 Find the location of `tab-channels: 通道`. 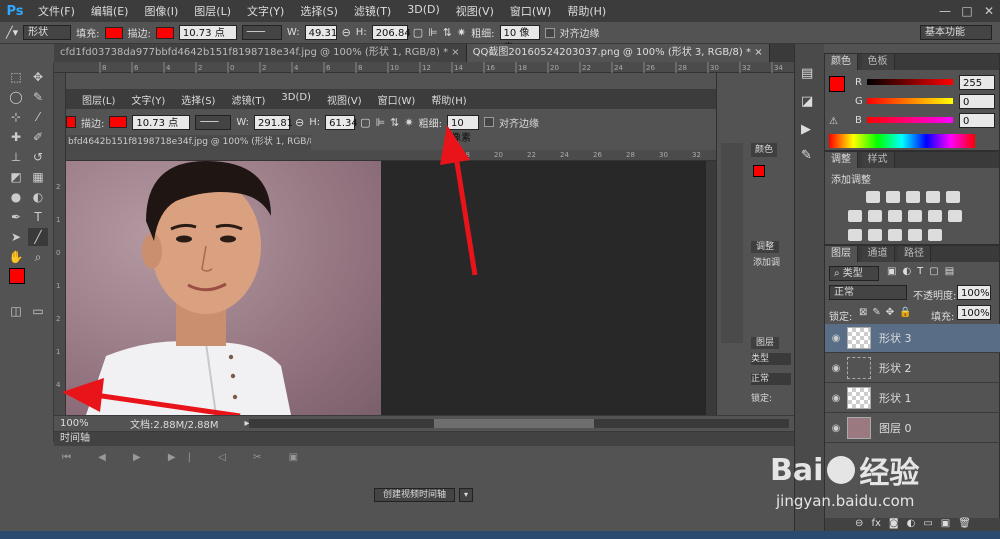

tab-channels: 通道 is located at coordinates (878, 254).